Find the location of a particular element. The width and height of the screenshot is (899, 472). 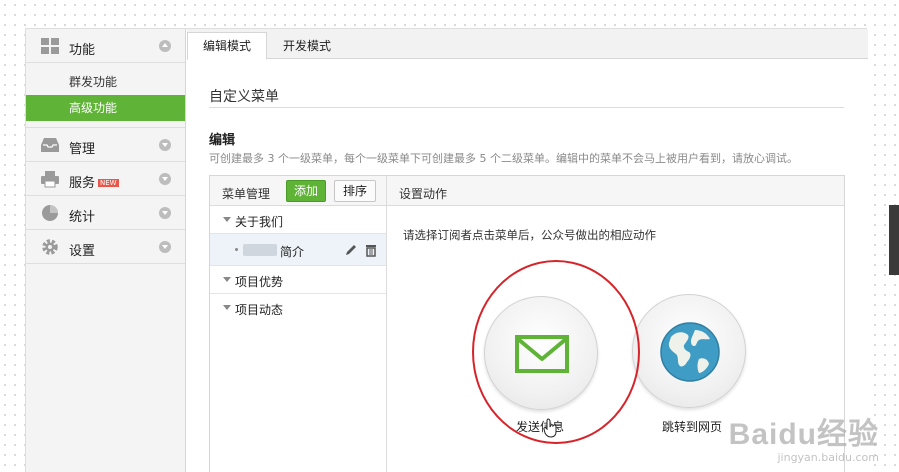

menu-item: 关于我们 is located at coordinates (298, 220).